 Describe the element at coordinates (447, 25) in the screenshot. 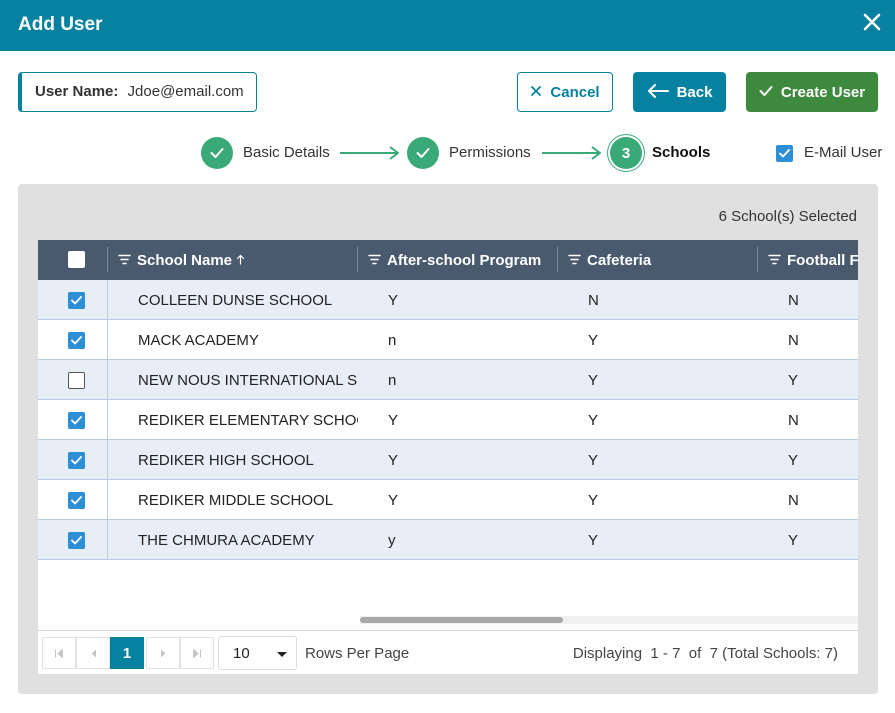

I see `dialog-header: Add User` at that location.